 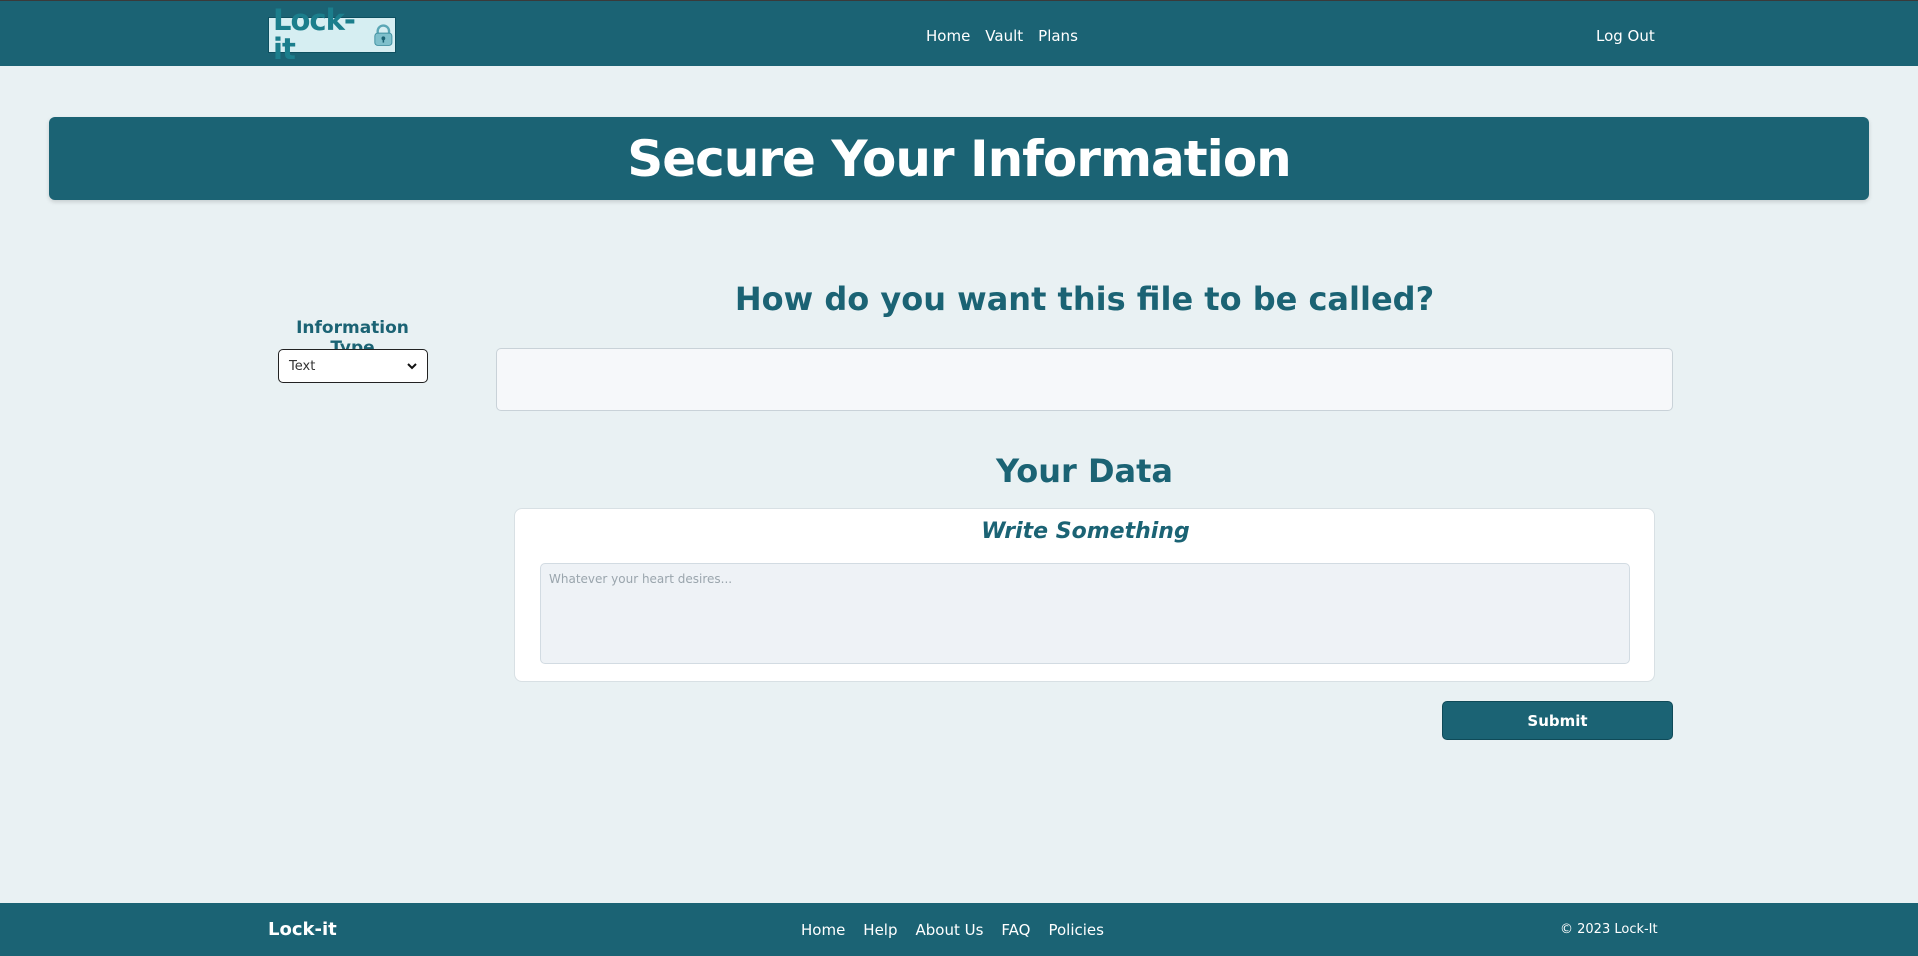 What do you see at coordinates (823, 930) in the screenshot?
I see `footer-link-home: Home` at bounding box center [823, 930].